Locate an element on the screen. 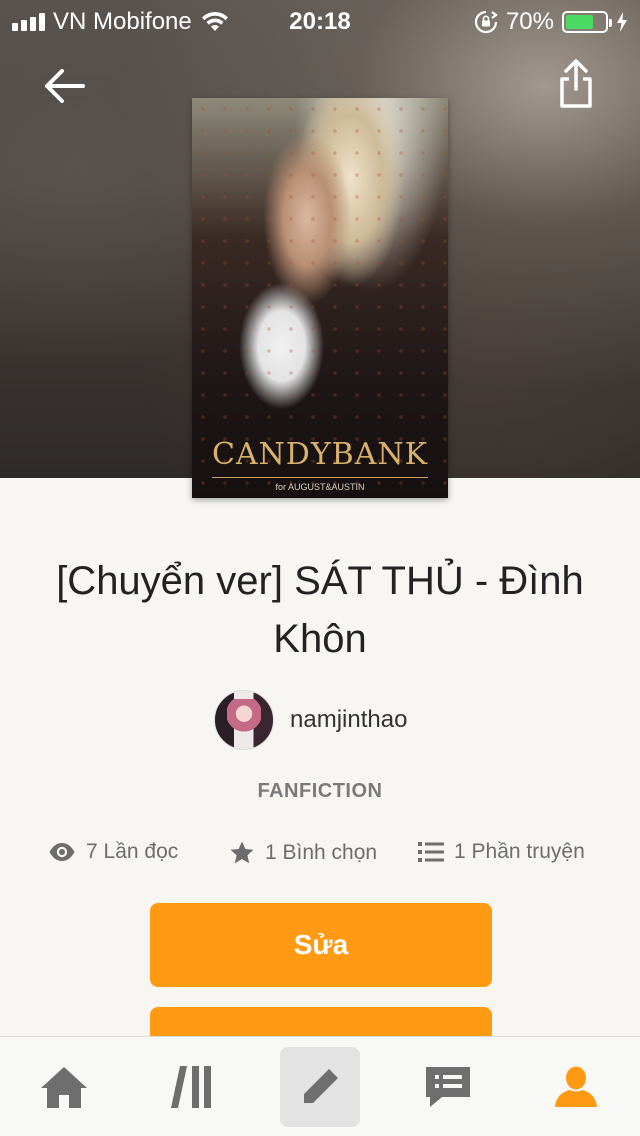  battery-fill is located at coordinates (579, 22).